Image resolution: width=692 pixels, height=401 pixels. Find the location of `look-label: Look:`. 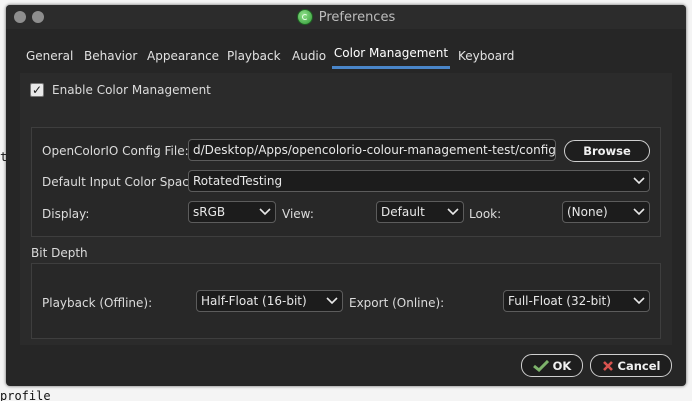

look-label: Look: is located at coordinates (485, 214).